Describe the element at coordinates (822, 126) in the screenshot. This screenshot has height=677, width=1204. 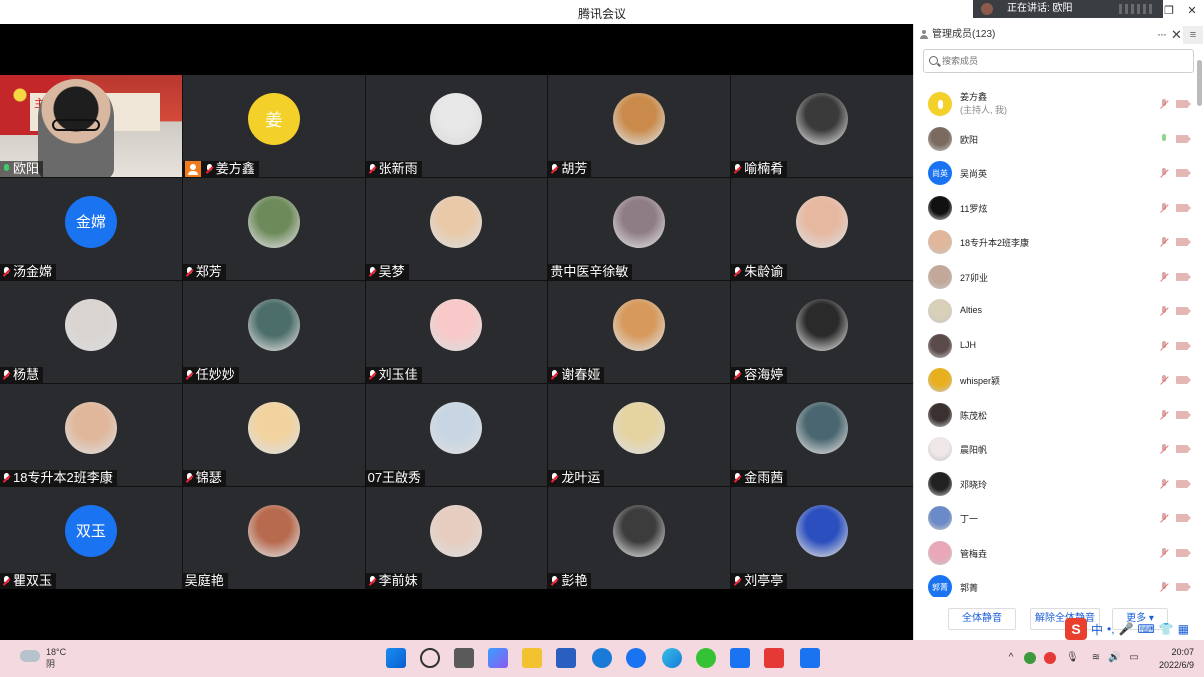
I see `participant-tile: 喻楠肴` at that location.